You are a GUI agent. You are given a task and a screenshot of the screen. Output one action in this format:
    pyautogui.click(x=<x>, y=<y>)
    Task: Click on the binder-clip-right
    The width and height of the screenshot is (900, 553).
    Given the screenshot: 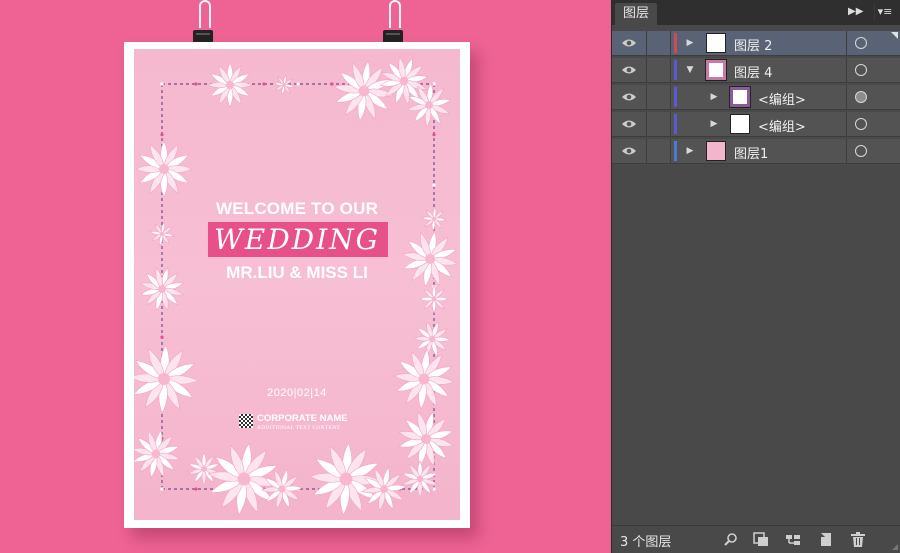 What is the action you would take?
    pyautogui.click(x=394, y=23)
    